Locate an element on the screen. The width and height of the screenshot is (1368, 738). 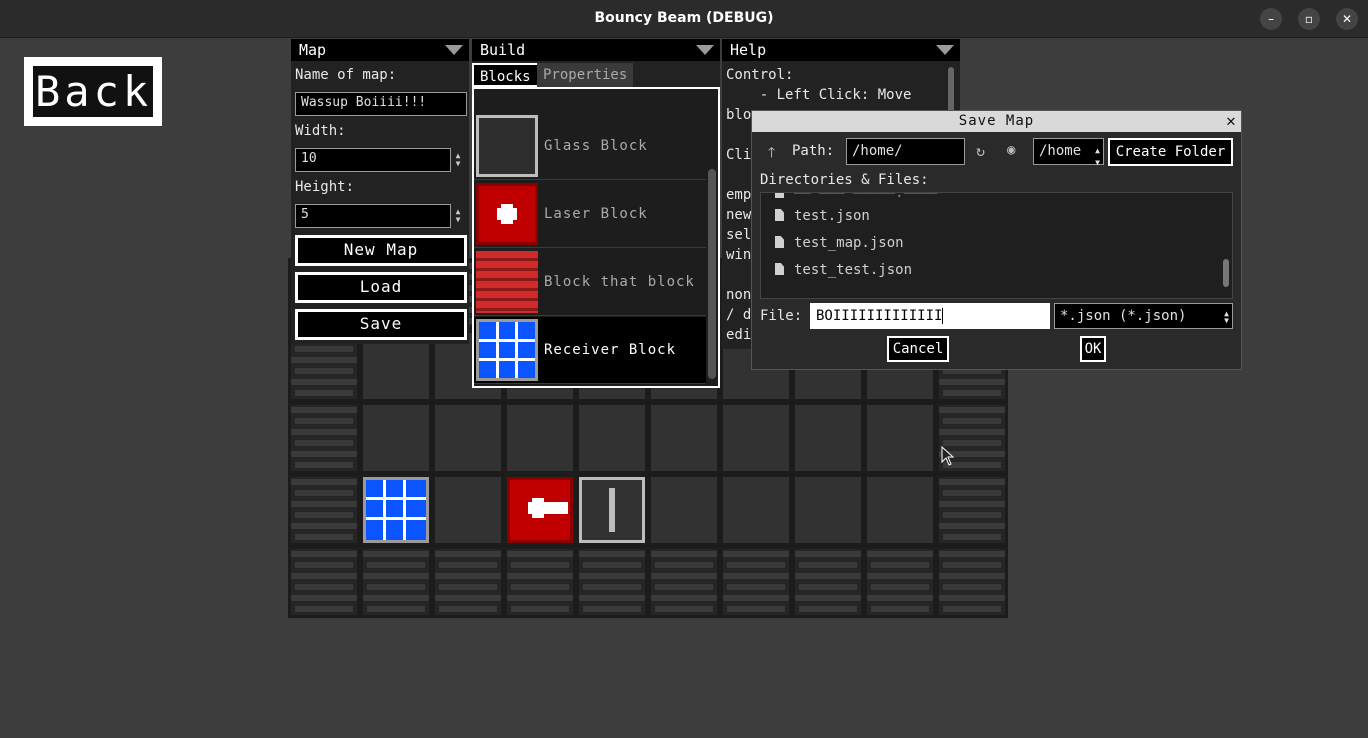
file-item: test.json is located at coordinates (822, 216).